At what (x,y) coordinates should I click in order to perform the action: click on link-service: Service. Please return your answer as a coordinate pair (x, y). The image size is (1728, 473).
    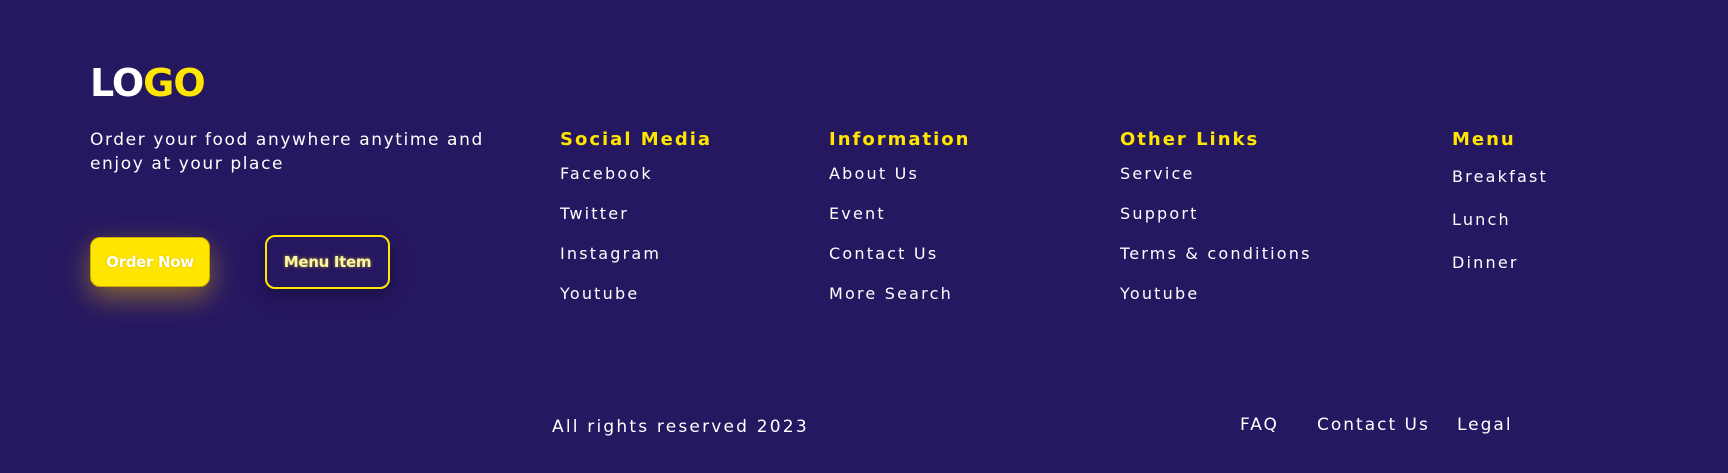
    Looking at the image, I should click on (1216, 174).